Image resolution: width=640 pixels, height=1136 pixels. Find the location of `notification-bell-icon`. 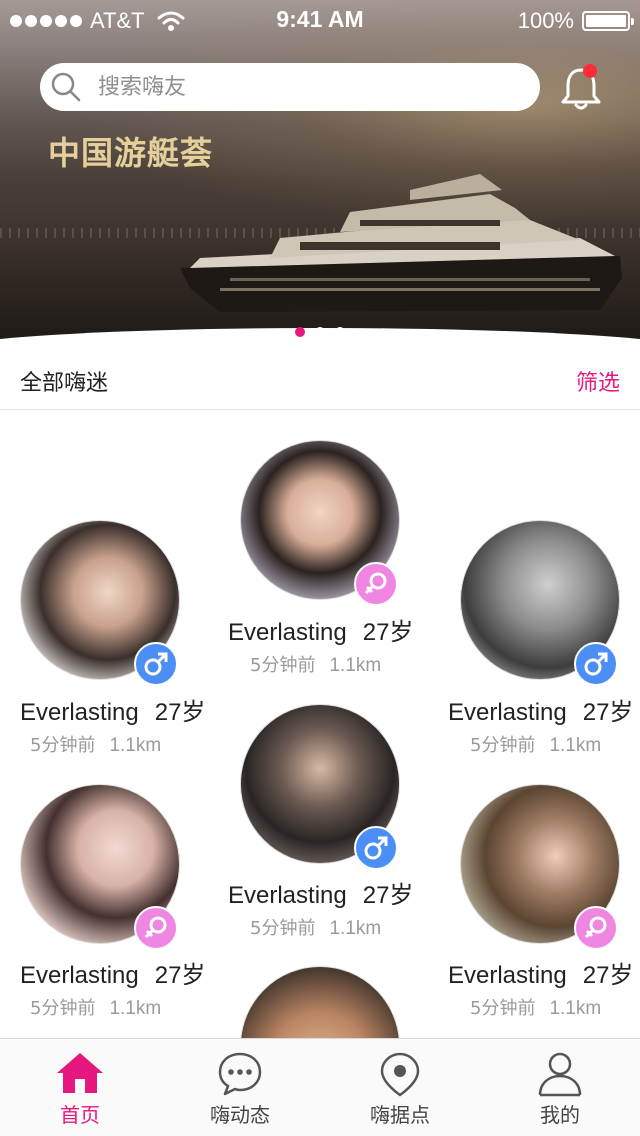

notification-bell-icon is located at coordinates (581, 88).